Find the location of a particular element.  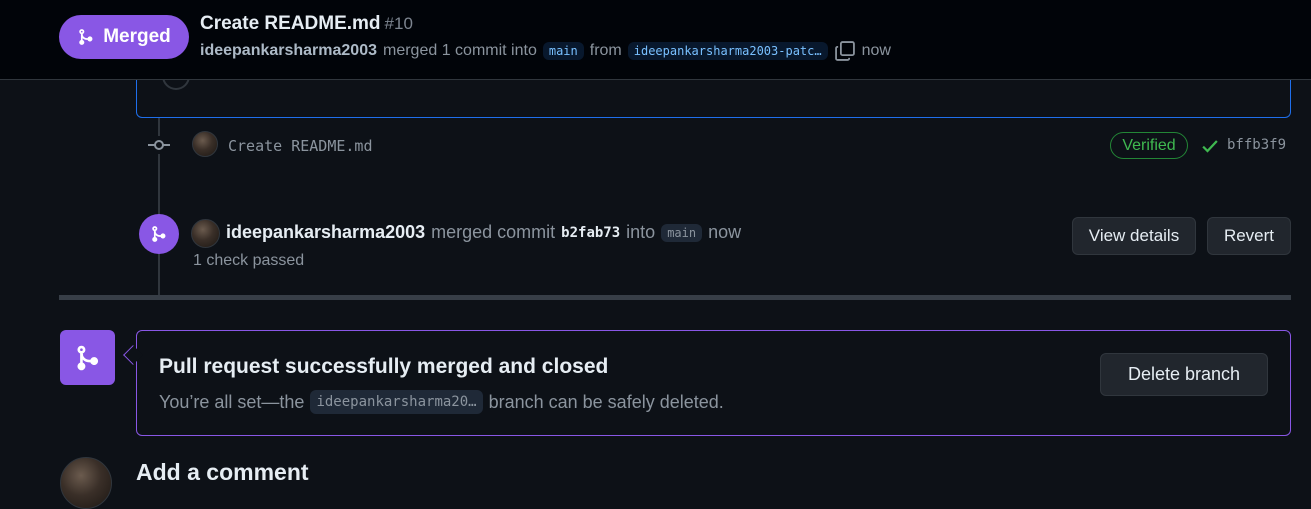

merge-time: now is located at coordinates (725, 232).